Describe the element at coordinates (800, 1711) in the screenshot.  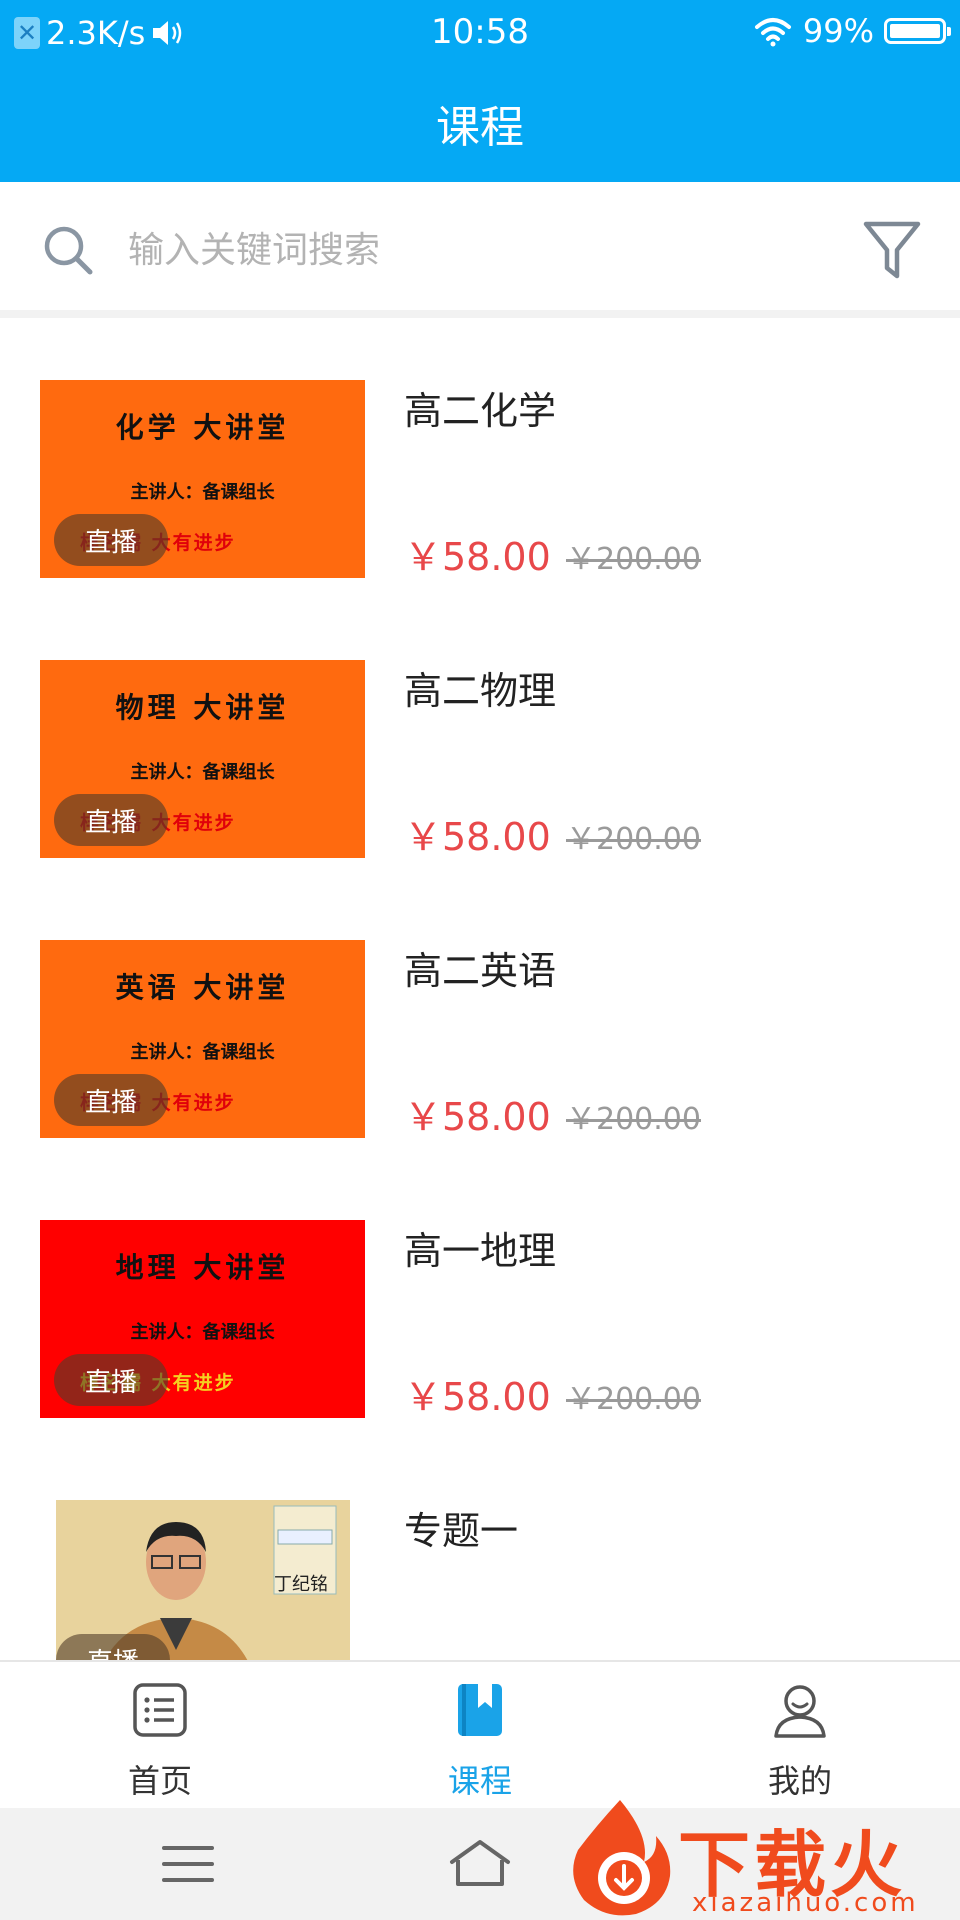
I see `user-icon` at that location.